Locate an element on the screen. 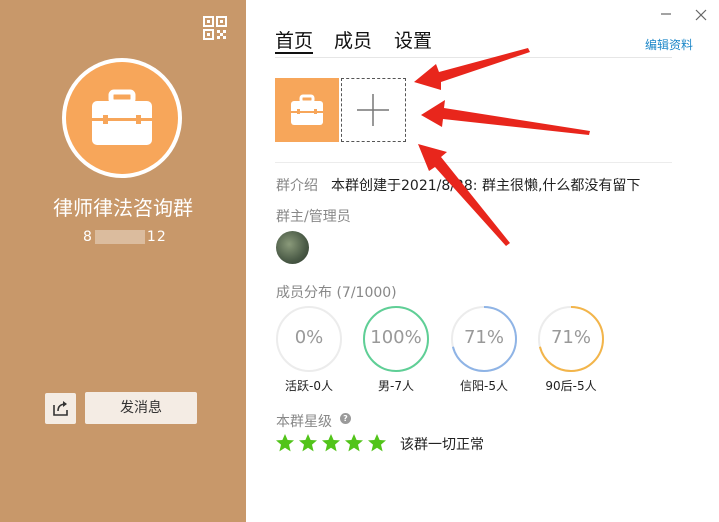 This screenshot has width=719, height=522. add-photo-button is located at coordinates (373, 110).